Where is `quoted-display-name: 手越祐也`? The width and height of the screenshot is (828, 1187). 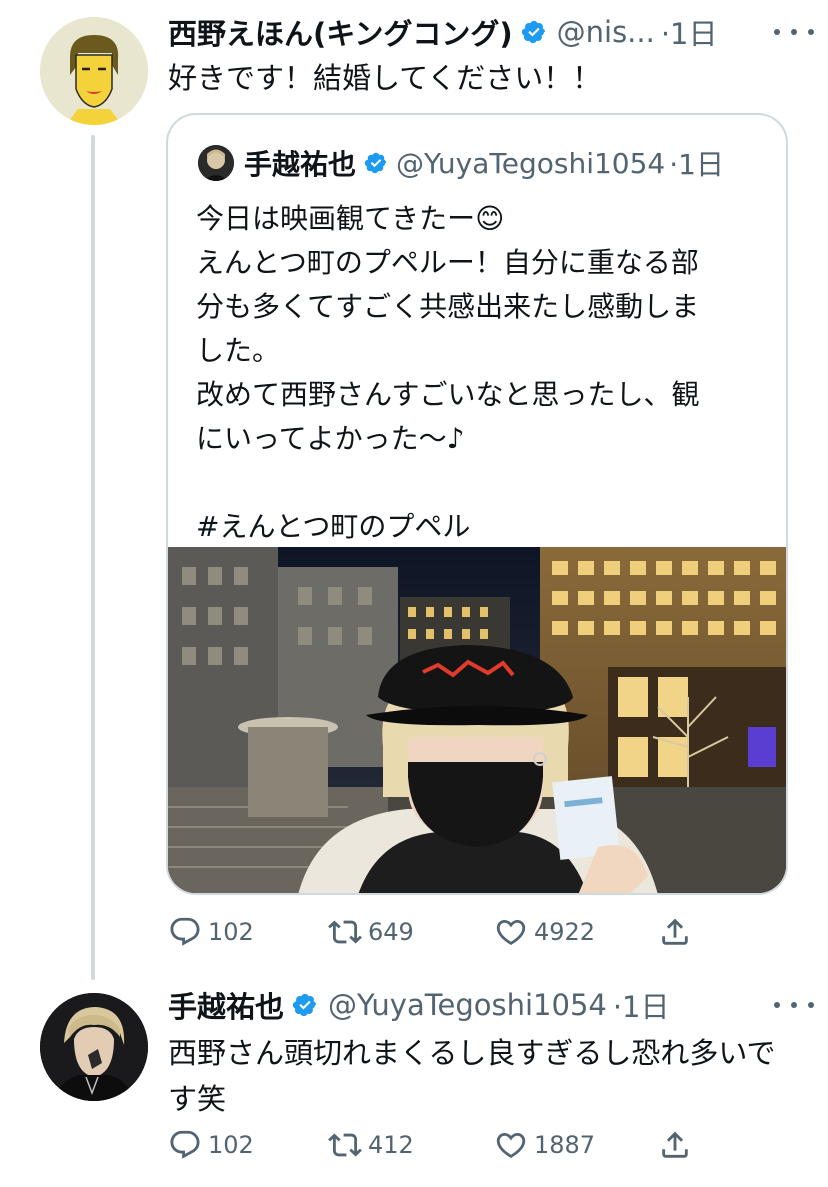 quoted-display-name: 手越祐也 is located at coordinates (300, 164).